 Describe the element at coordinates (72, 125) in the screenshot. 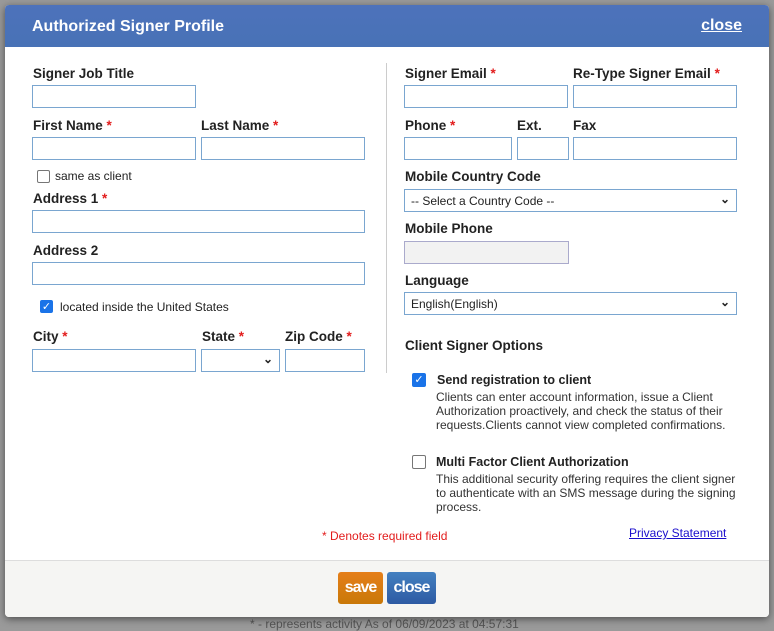

I see `first-name-label: First Name *` at that location.